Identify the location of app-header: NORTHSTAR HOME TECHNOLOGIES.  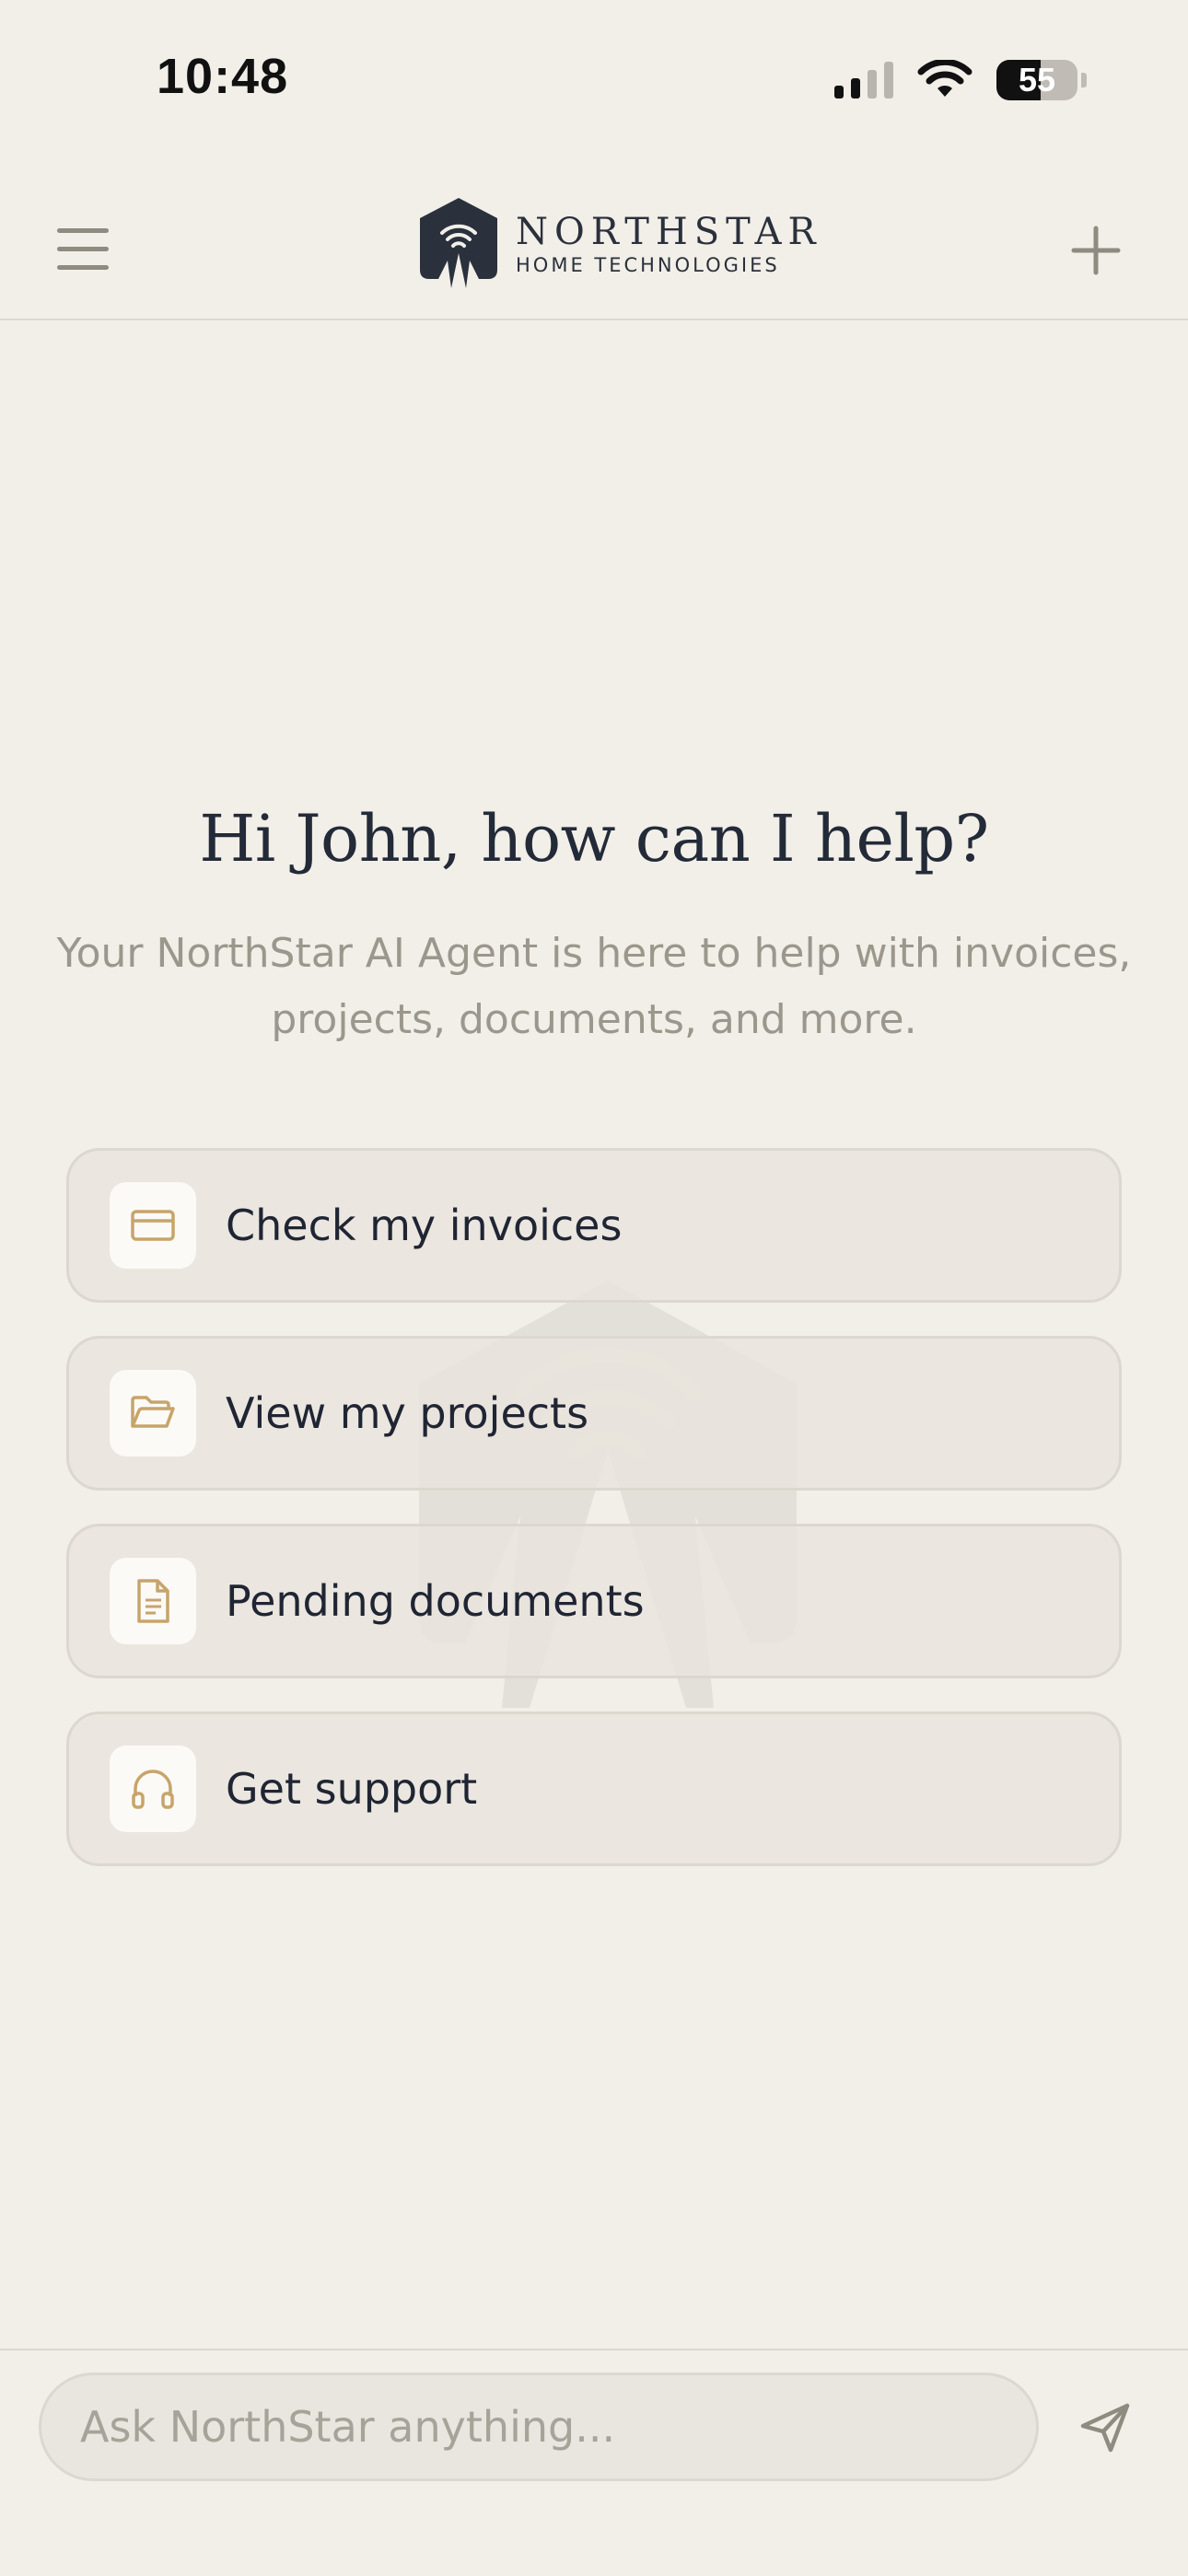
(594, 243).